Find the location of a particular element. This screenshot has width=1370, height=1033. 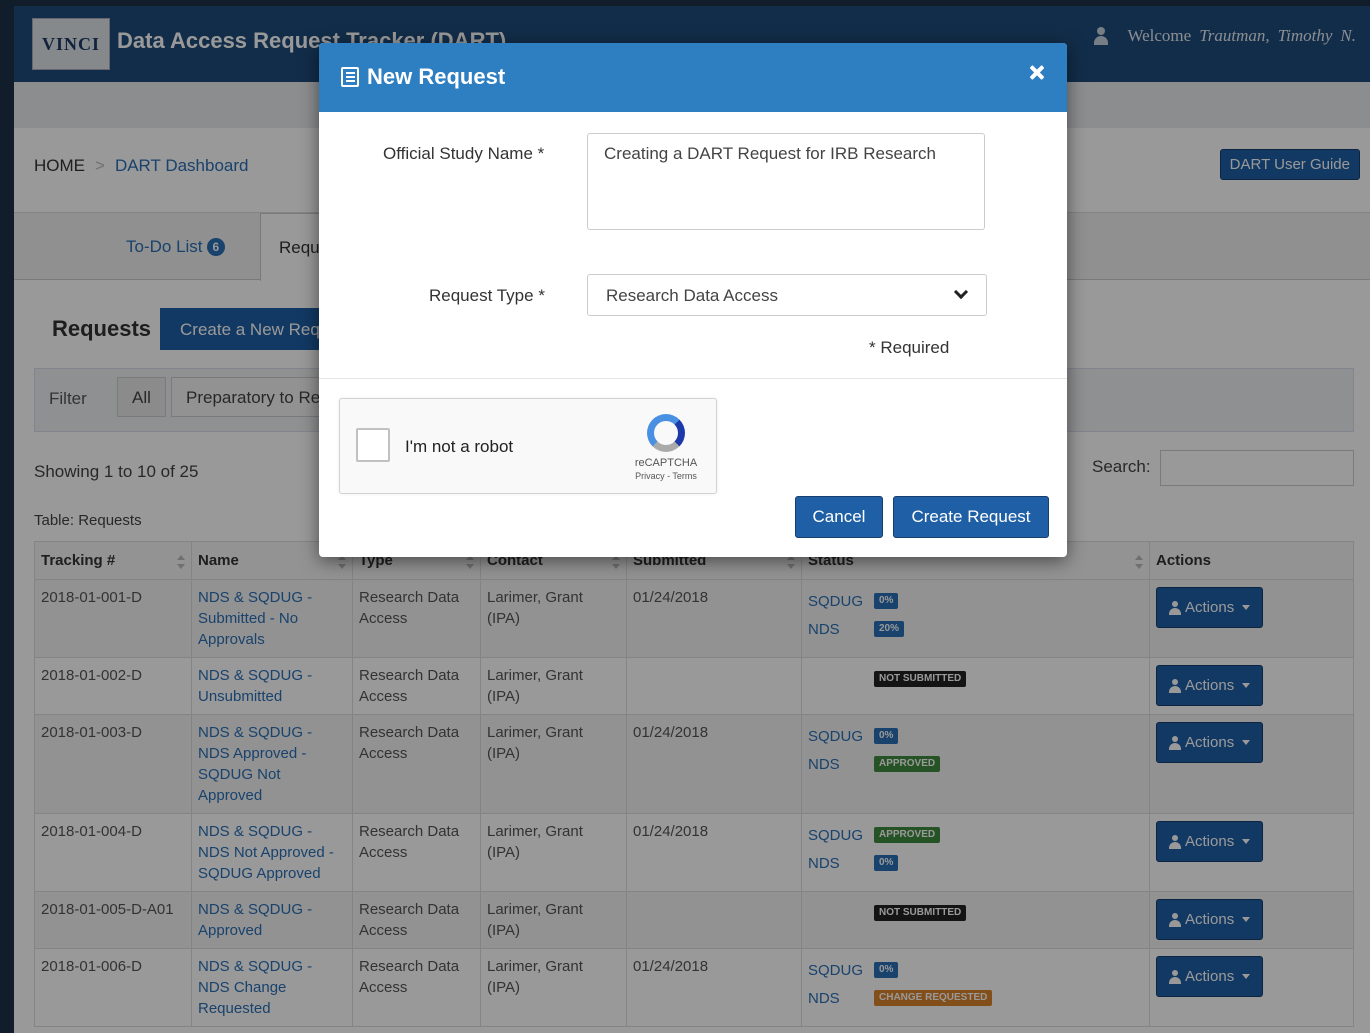

close-icon is located at coordinates (1037, 73).